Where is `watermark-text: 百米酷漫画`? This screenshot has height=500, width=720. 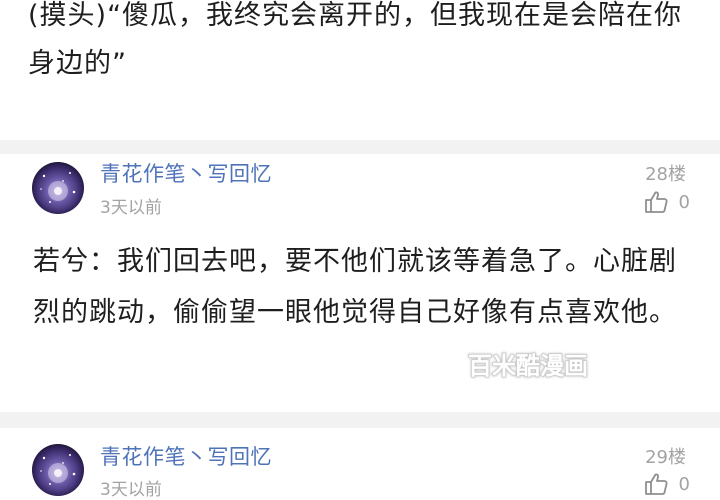
watermark-text: 百米酷漫画 is located at coordinates (528, 366).